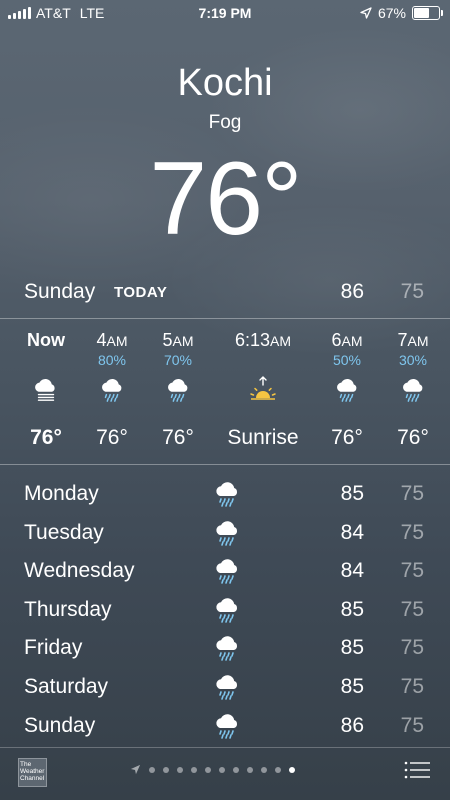 The width and height of the screenshot is (450, 800). I want to click on precip-chance: 50%, so click(347, 360).